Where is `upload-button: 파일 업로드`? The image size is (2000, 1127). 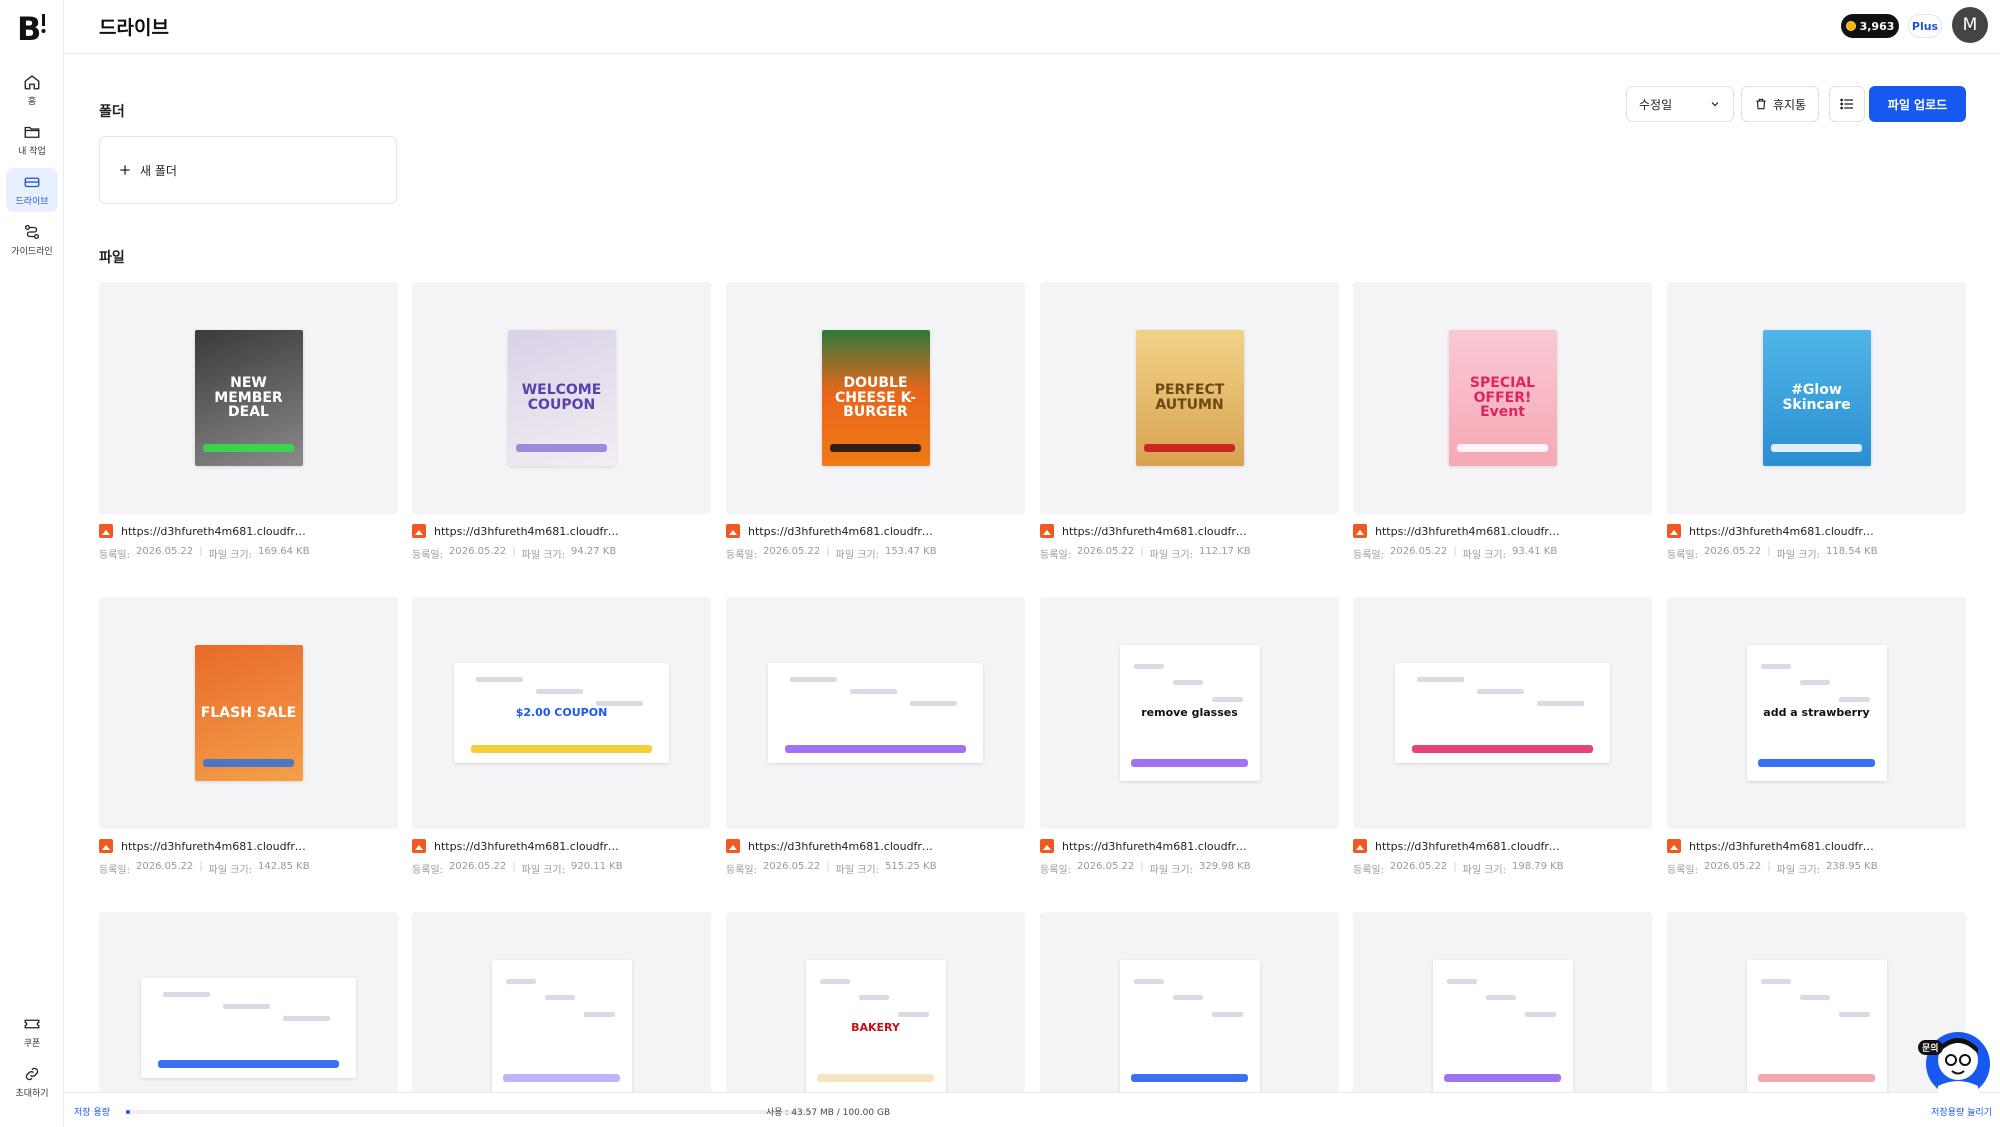 upload-button: 파일 업로드 is located at coordinates (1917, 104).